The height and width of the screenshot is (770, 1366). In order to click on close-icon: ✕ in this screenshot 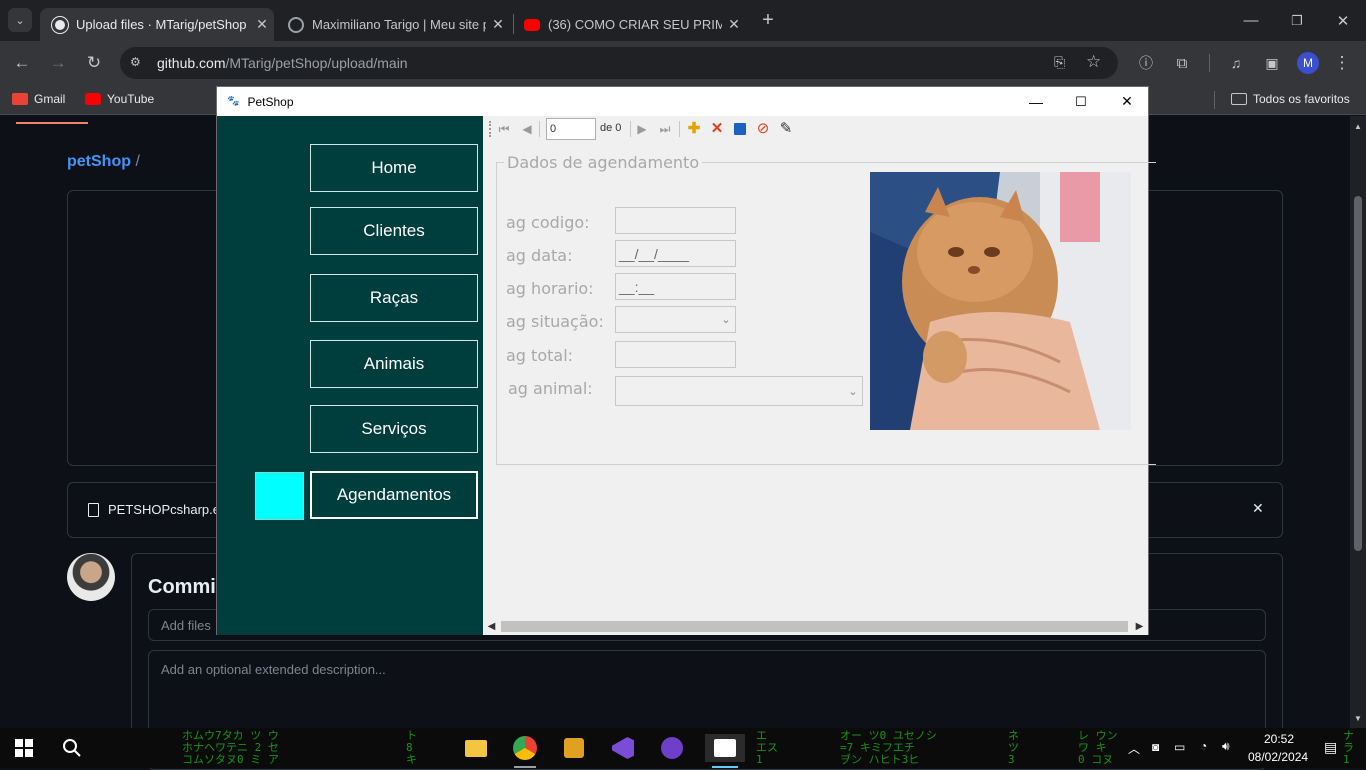, I will do `click(1127, 101)`.